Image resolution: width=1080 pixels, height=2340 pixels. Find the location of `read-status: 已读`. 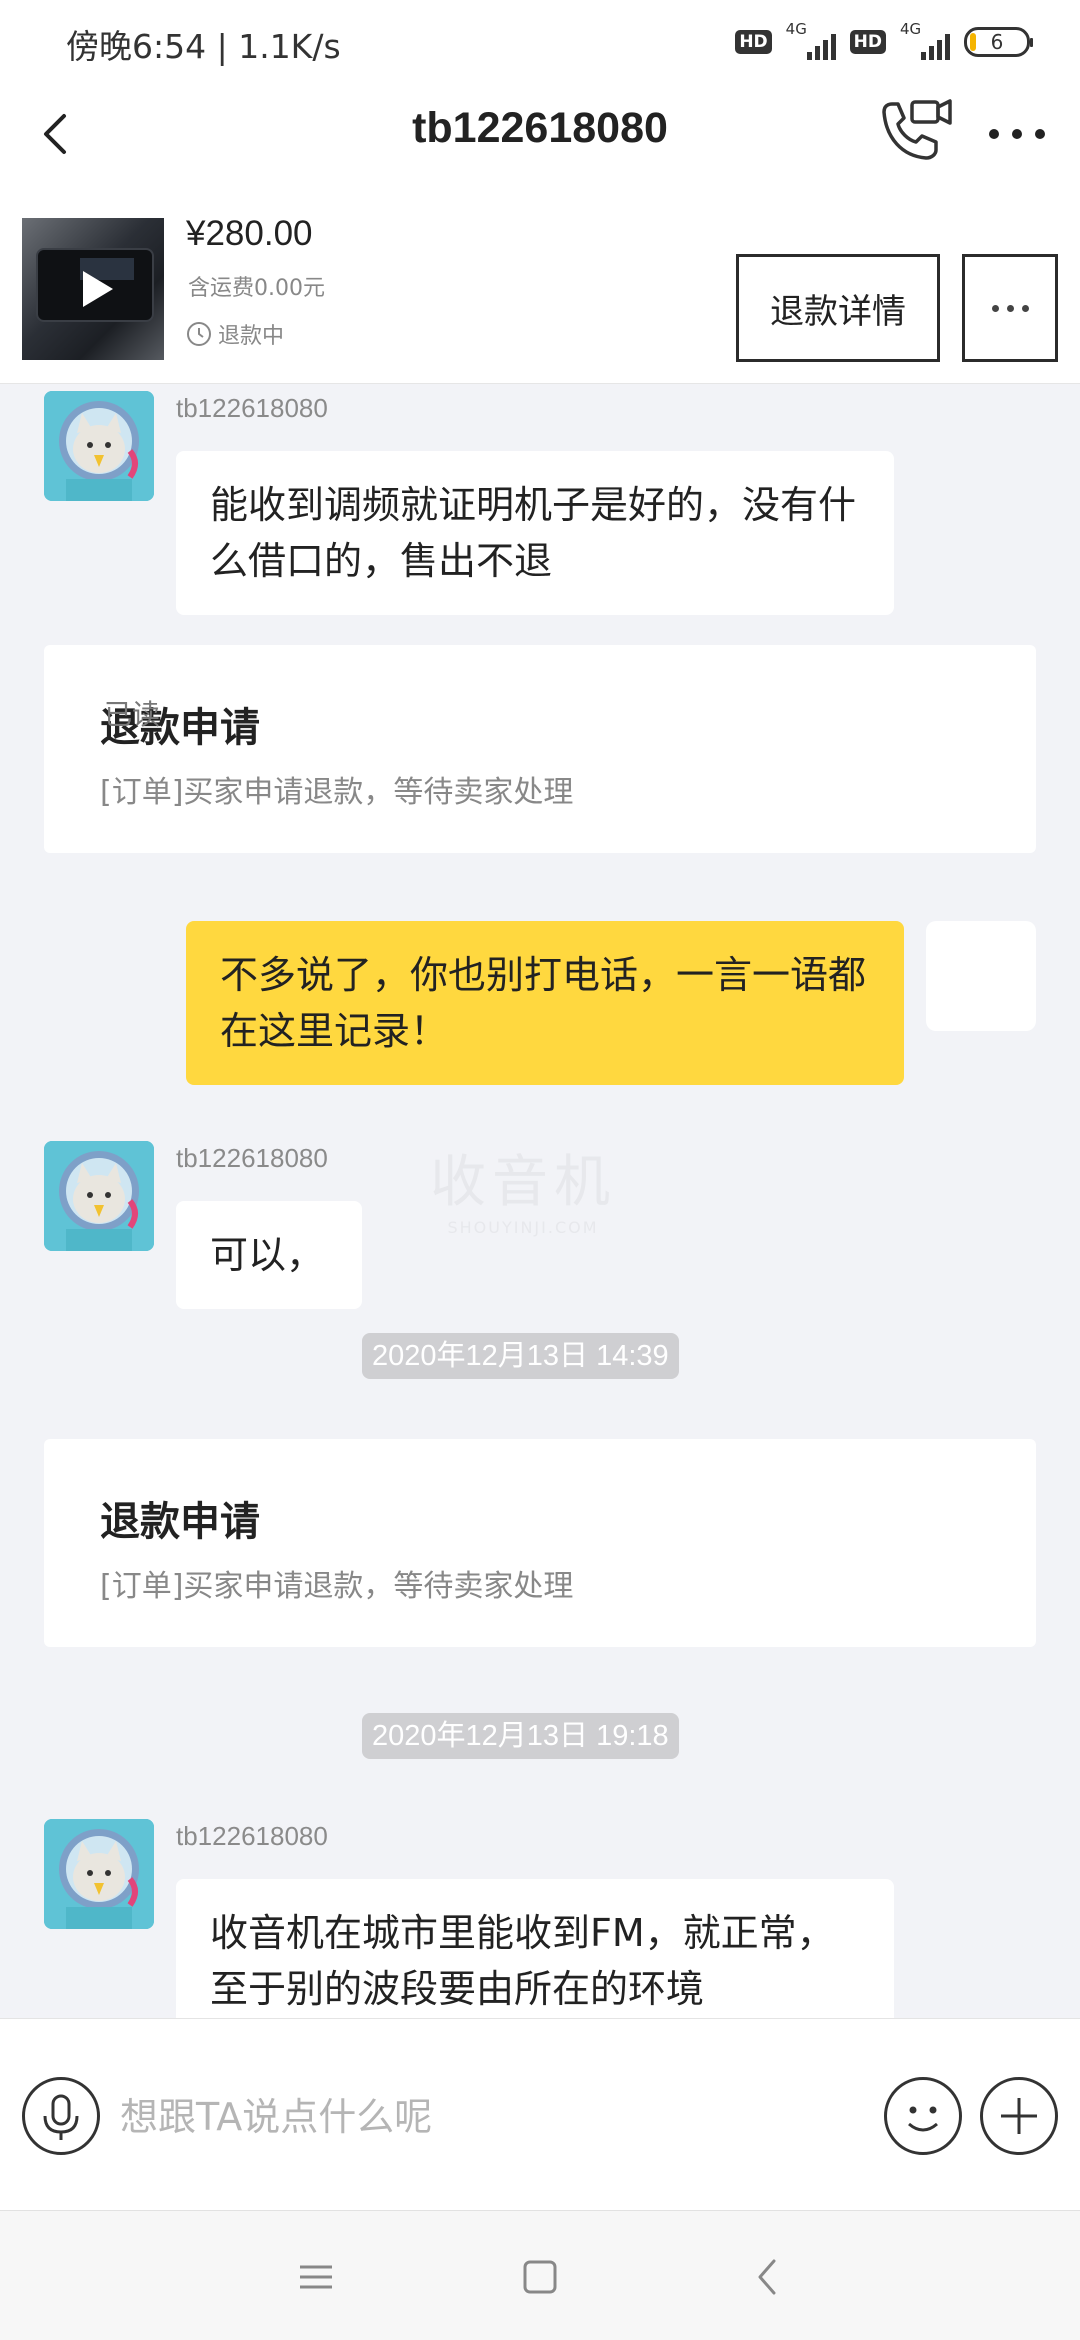

read-status: 已读 is located at coordinates (132, 714).